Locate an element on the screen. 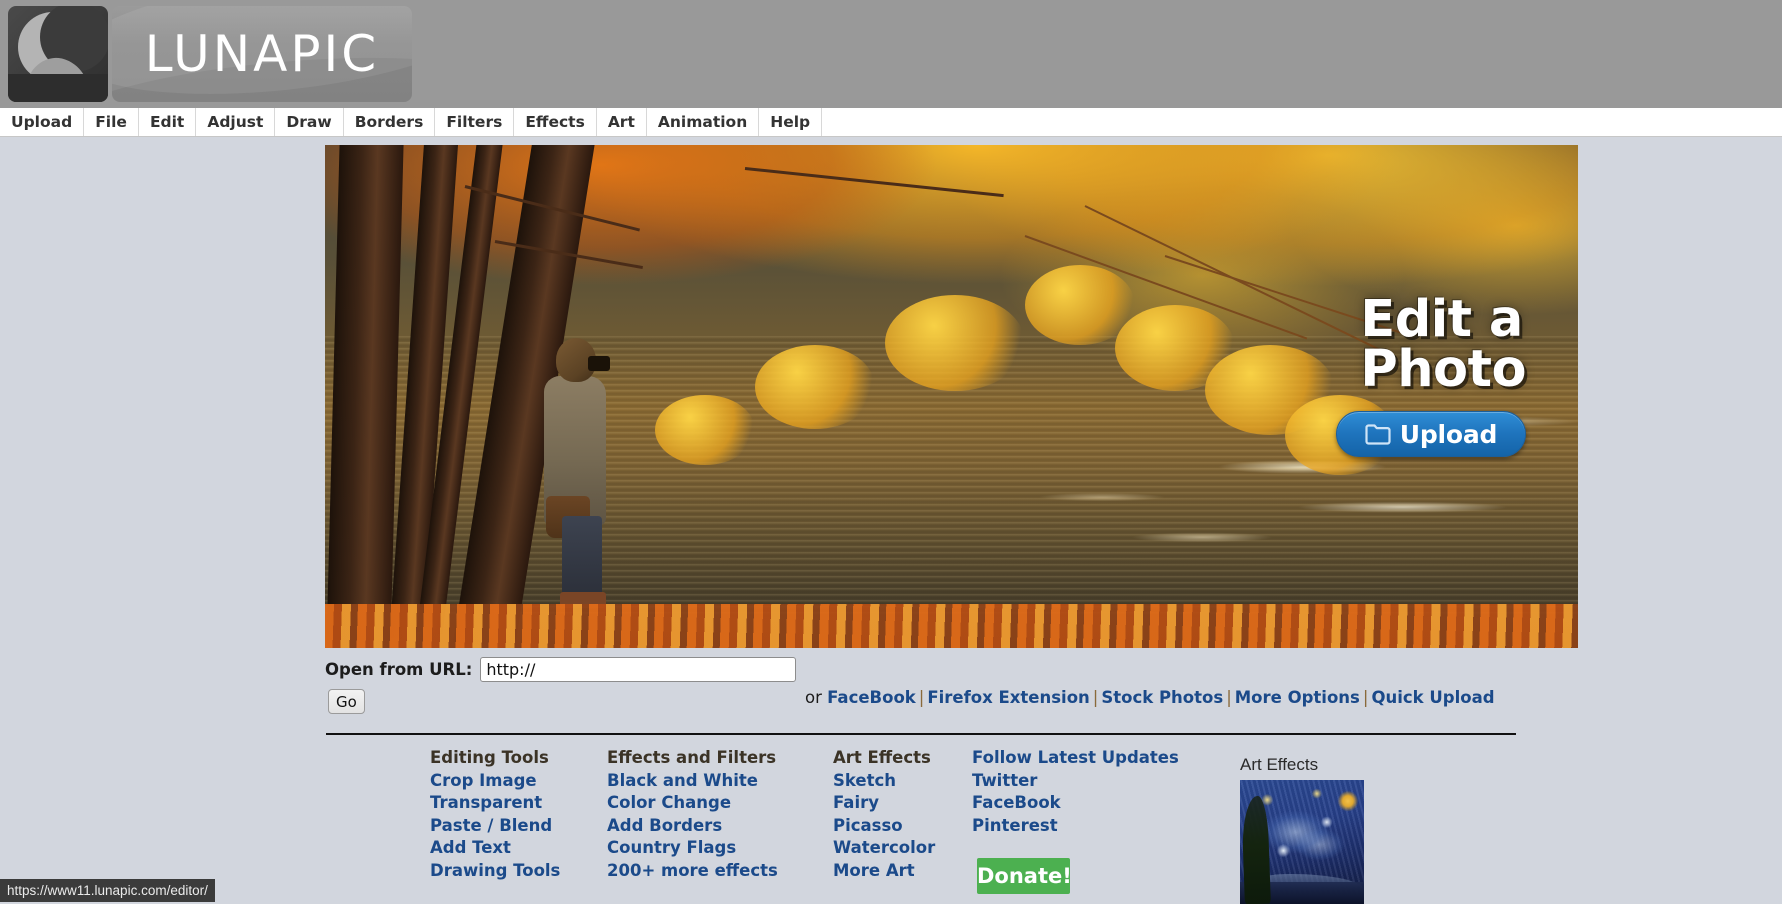 The image size is (1782, 904). hero-title: Edit a Photo is located at coordinates (1443, 344).